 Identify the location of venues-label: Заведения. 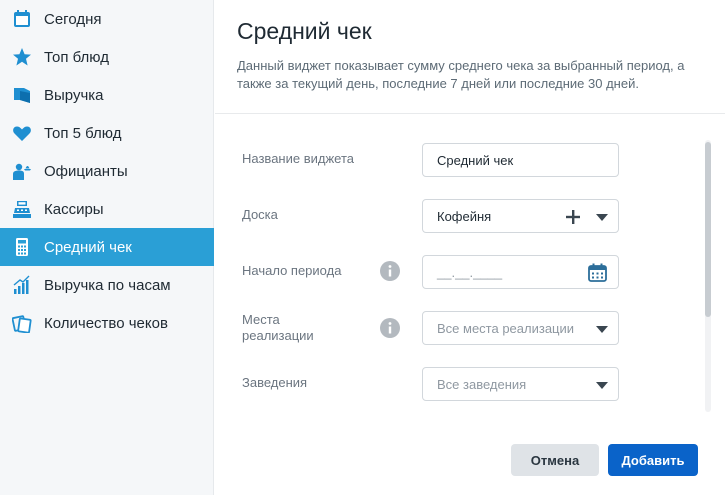
(275, 382).